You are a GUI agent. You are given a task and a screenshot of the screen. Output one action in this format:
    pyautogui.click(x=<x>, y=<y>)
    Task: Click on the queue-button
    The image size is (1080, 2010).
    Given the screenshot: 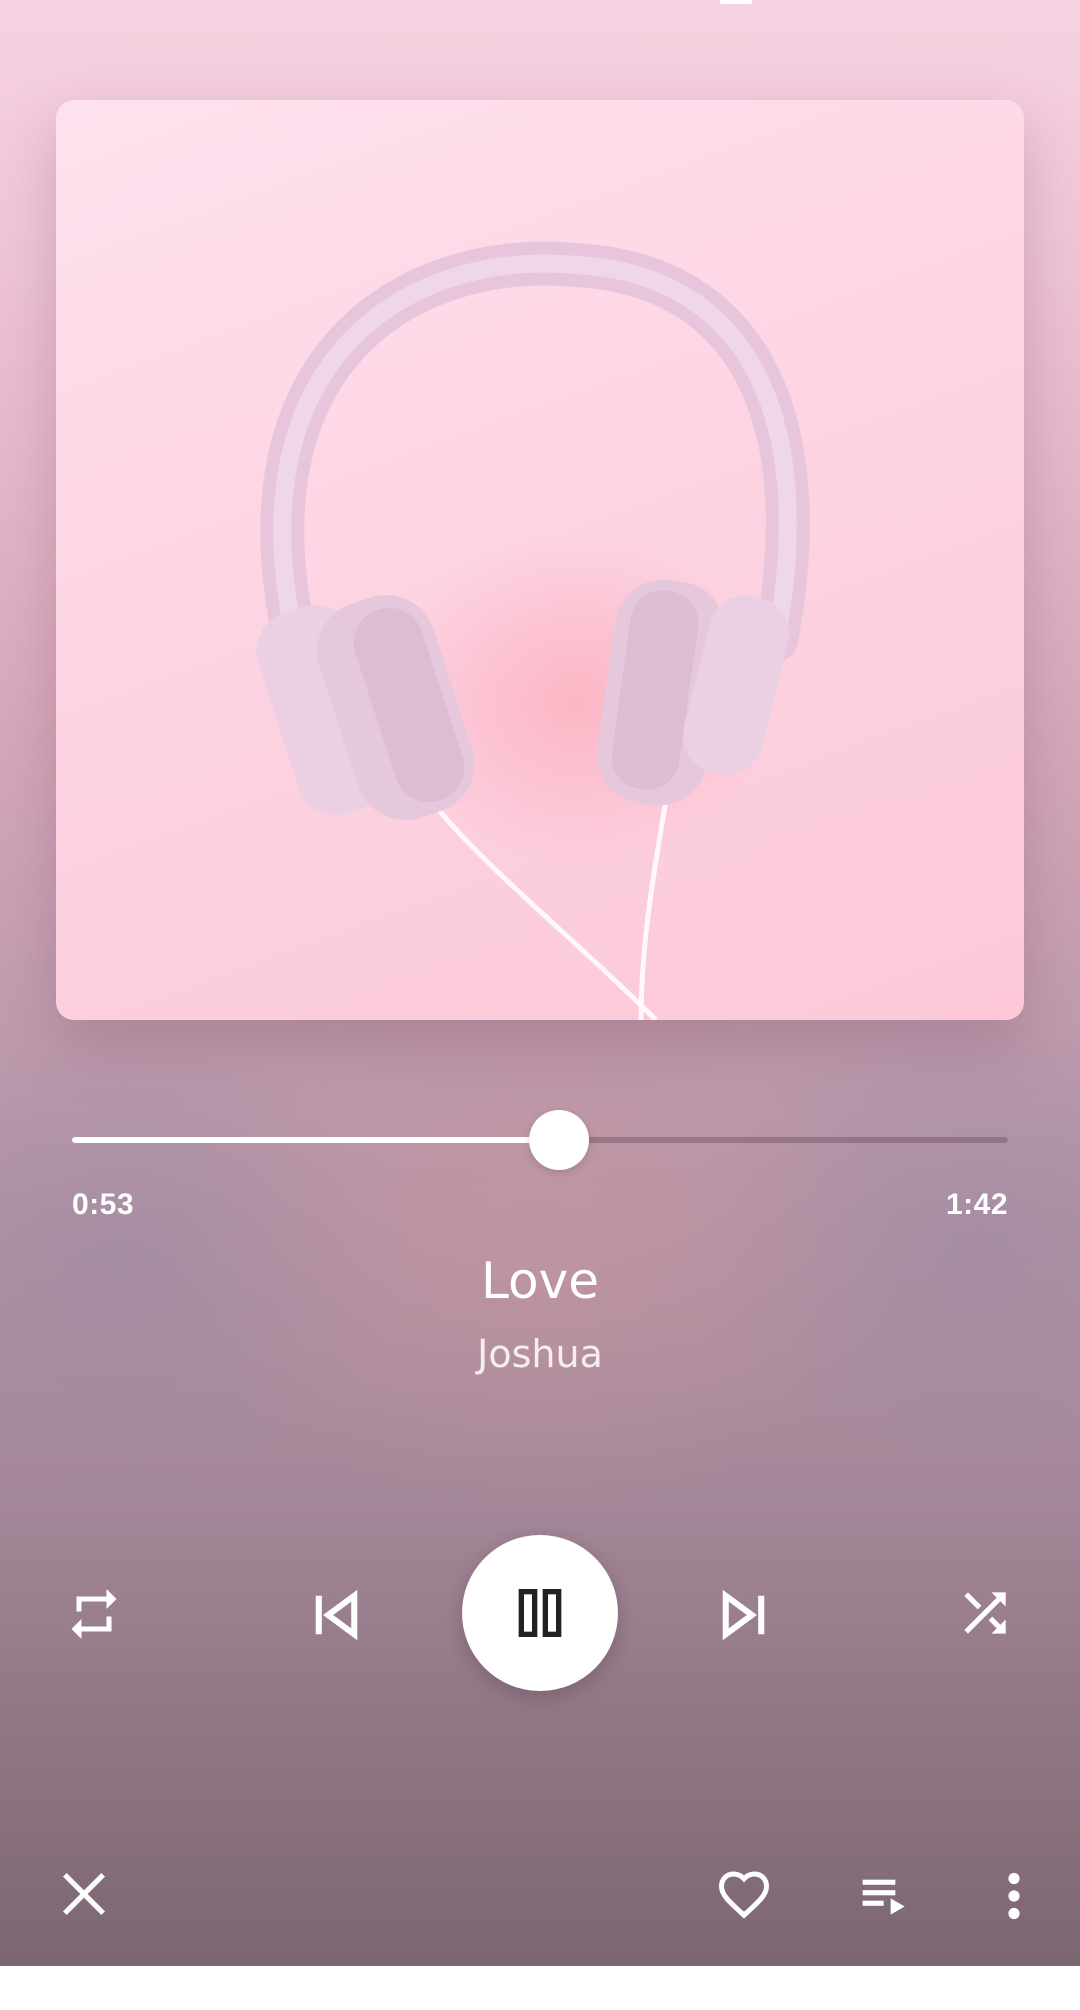 What is the action you would take?
    pyautogui.click(x=886, y=1896)
    